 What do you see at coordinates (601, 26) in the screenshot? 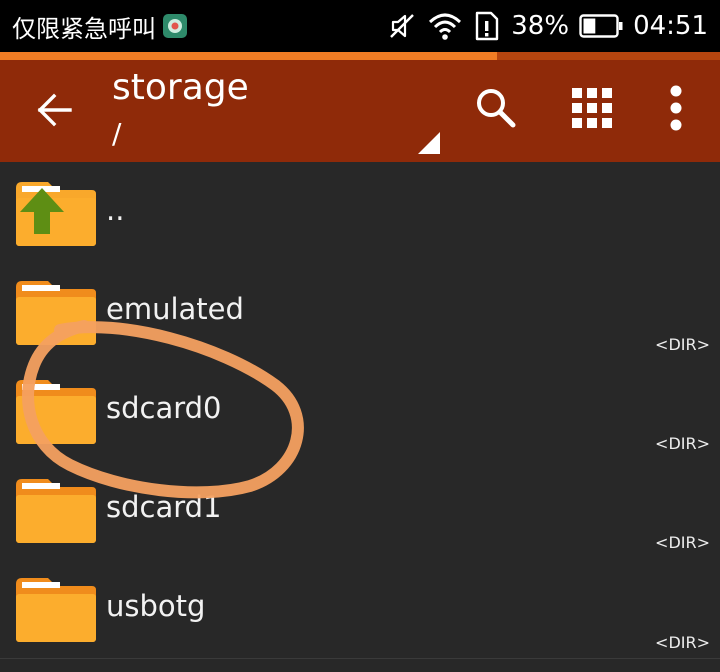
I see `battery-icon` at bounding box center [601, 26].